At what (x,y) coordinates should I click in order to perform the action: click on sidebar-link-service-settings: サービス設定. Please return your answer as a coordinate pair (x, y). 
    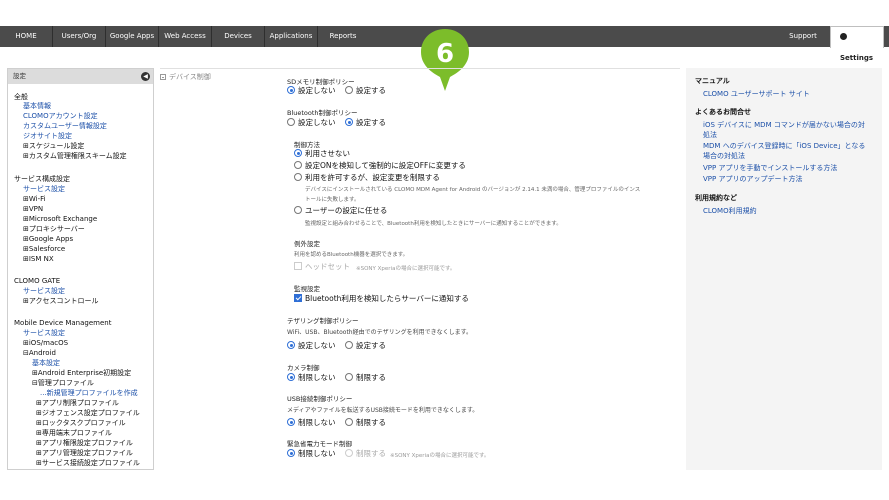
    Looking at the image, I should click on (44, 189).